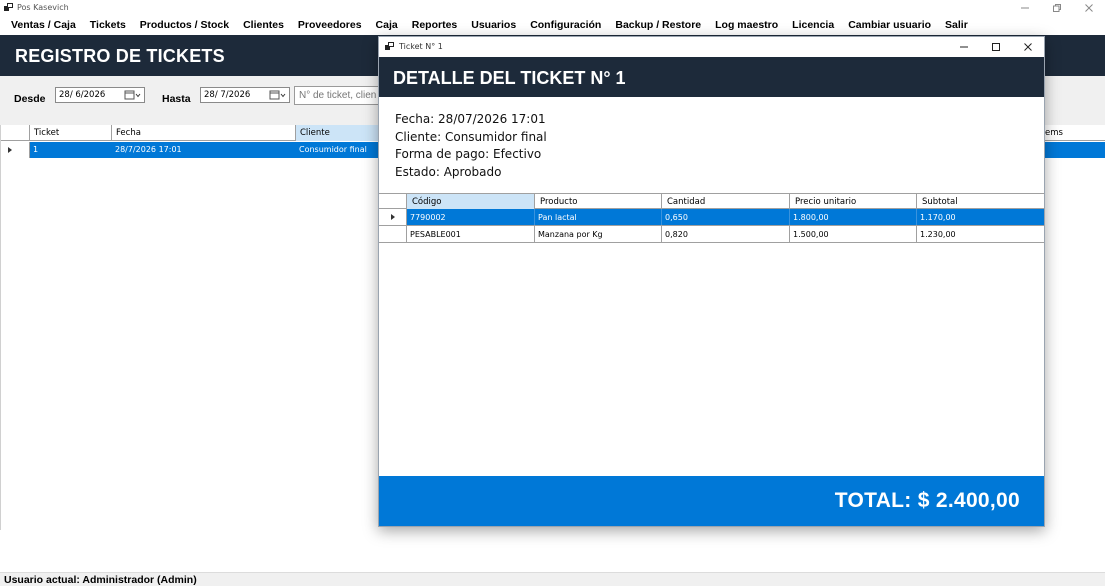  Describe the element at coordinates (493, 25) in the screenshot. I see `menu-usuarios: Usuarios` at that location.